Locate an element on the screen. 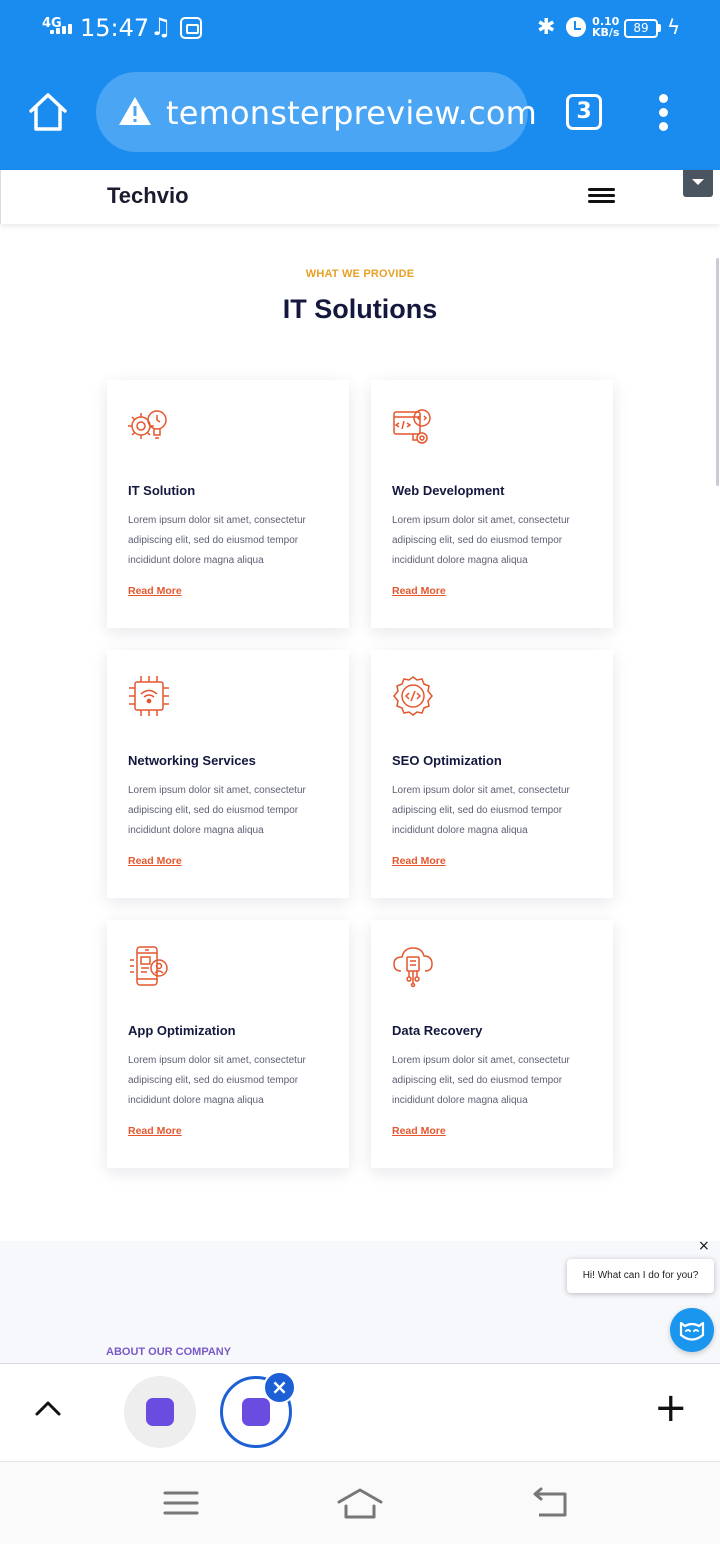 This screenshot has width=720, height=1544. new-tab-icon: + is located at coordinates (671, 1408).